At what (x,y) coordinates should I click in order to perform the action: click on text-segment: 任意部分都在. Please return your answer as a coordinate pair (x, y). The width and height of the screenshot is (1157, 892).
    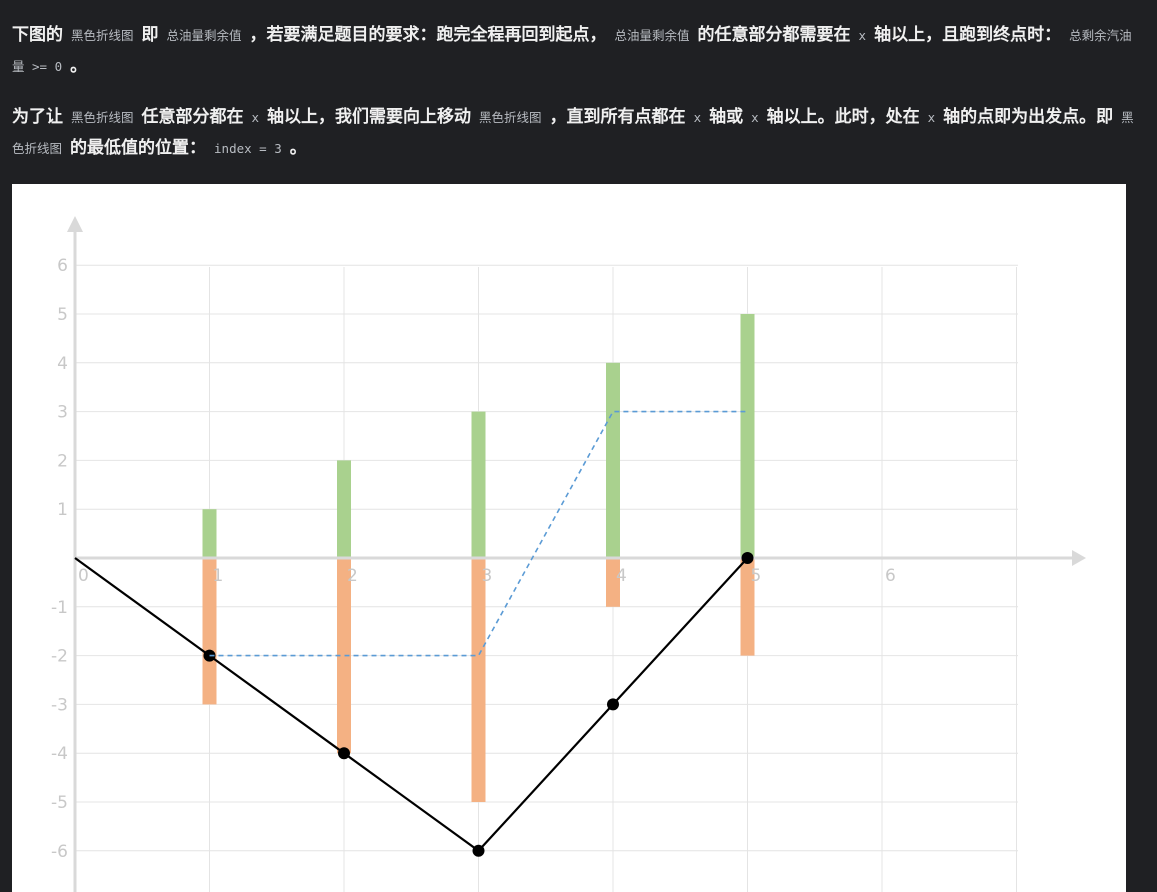
    Looking at the image, I should click on (192, 117).